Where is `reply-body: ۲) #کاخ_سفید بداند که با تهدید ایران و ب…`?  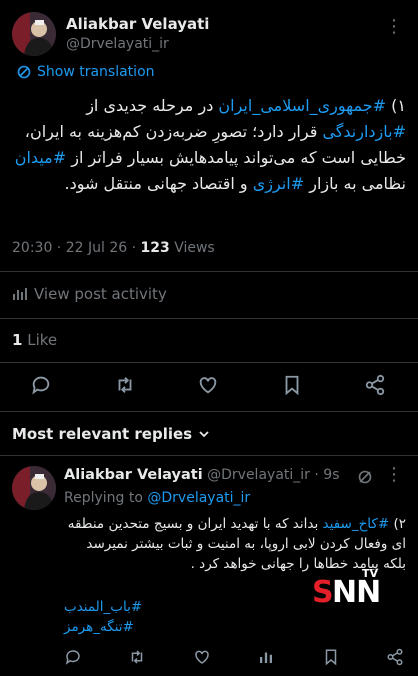
reply-body: ۲) #کاخ_سفید بداند که با تهدید ایران و ب… is located at coordinates (235, 544).